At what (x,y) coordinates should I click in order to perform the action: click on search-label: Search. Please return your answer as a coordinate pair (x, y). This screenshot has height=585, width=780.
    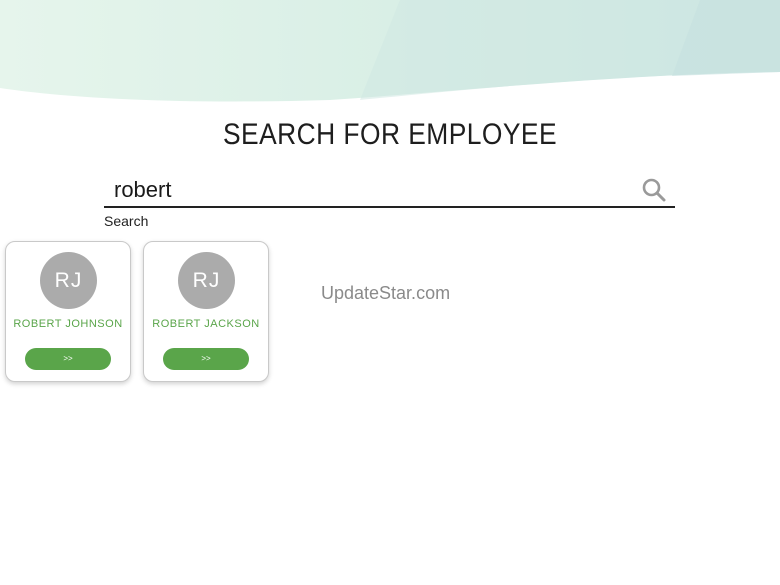
    Looking at the image, I should click on (126, 221).